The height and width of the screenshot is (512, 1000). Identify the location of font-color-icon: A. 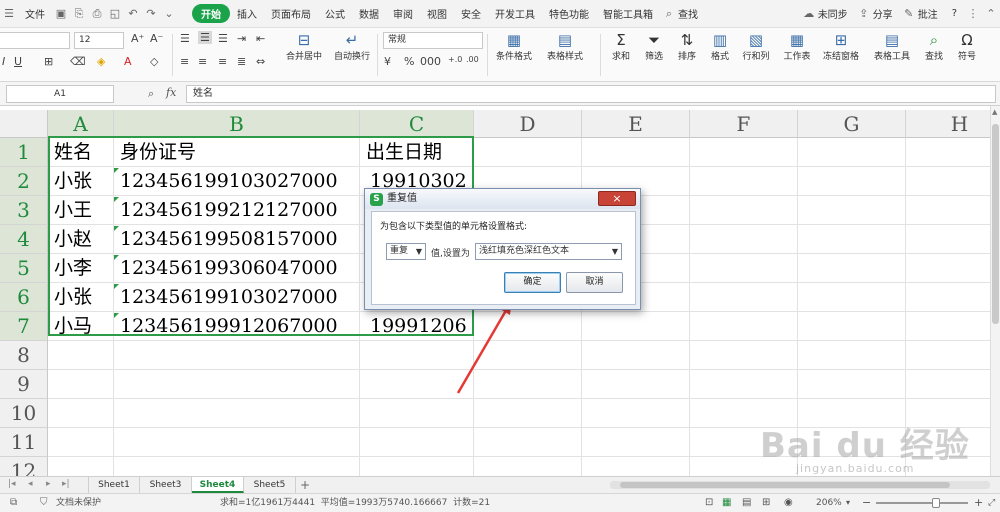
(128, 61).